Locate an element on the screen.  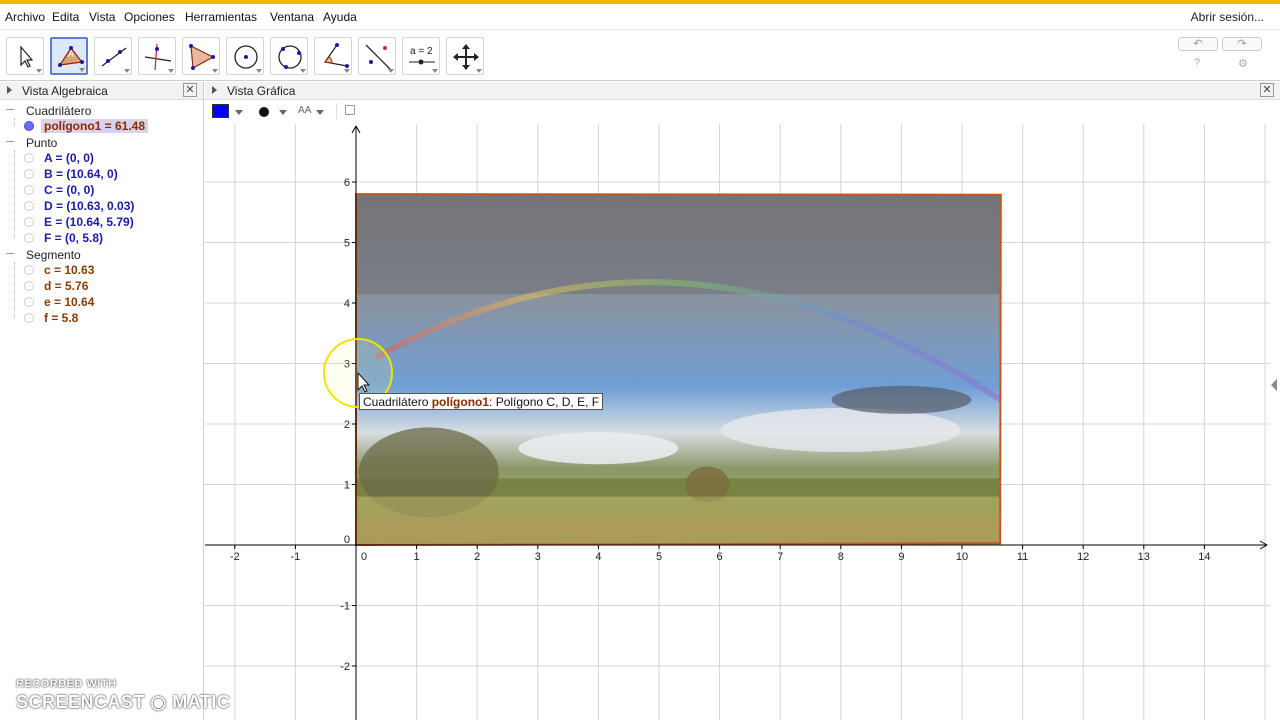
grass is located at coordinates (678, 531).